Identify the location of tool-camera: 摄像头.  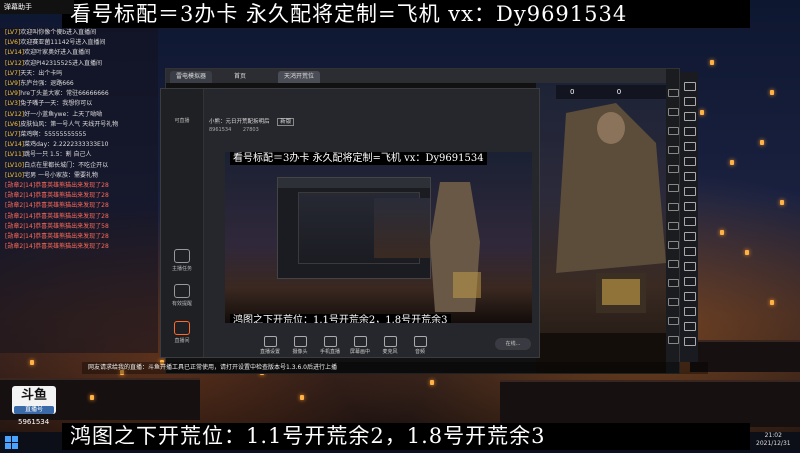
(300, 344).